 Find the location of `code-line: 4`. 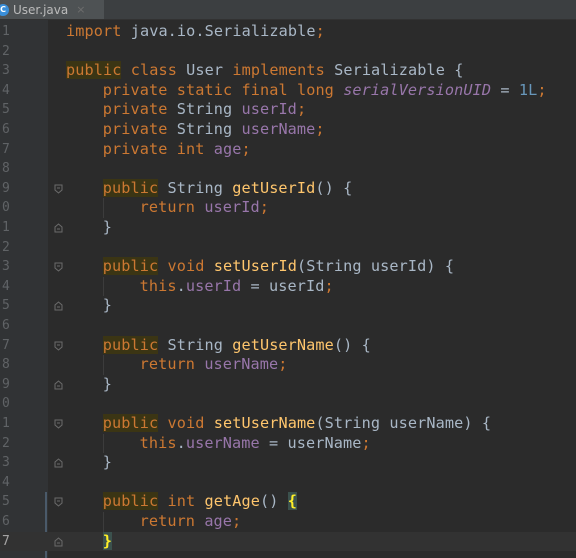

code-line: 4 is located at coordinates (288, 483).